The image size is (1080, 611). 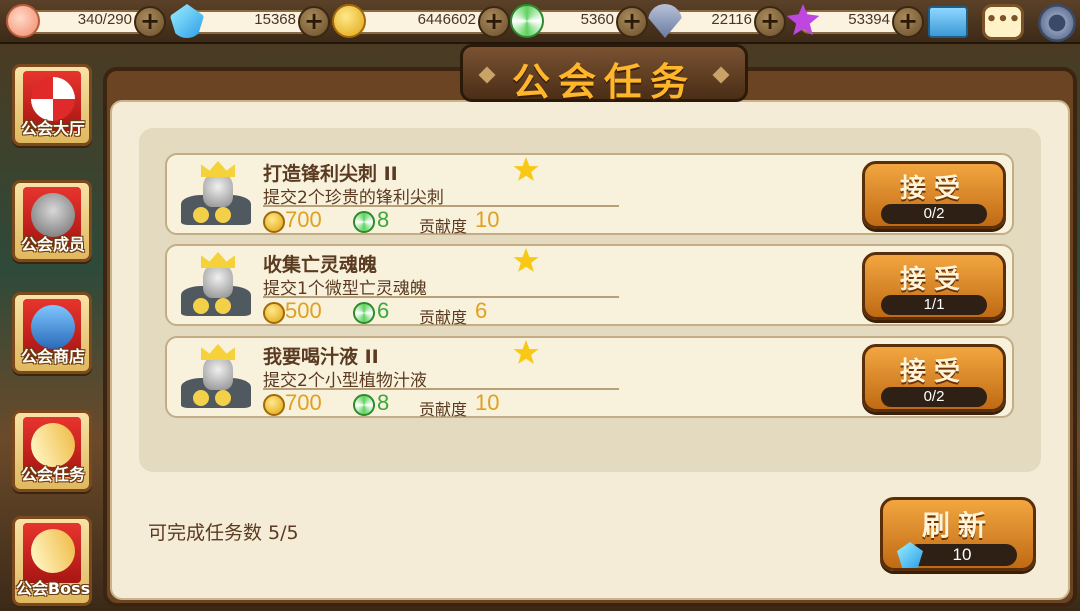 What do you see at coordinates (1003, 22) in the screenshot?
I see `chat-icon: •••` at bounding box center [1003, 22].